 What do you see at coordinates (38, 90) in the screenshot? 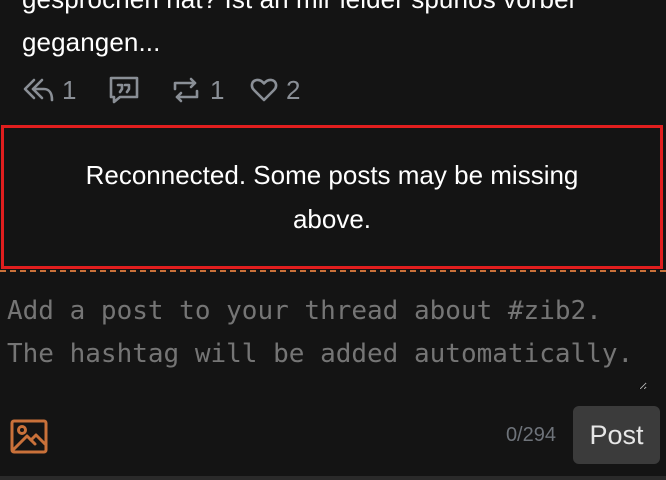
I see `reply-icon` at bounding box center [38, 90].